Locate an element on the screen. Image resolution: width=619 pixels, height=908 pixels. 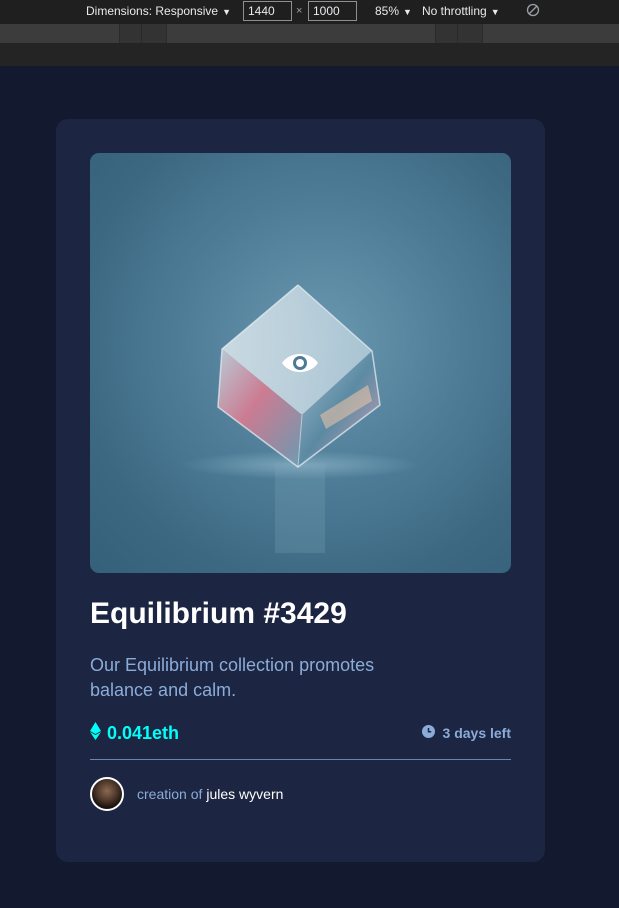
media-query-ruler is located at coordinates (309, 33).